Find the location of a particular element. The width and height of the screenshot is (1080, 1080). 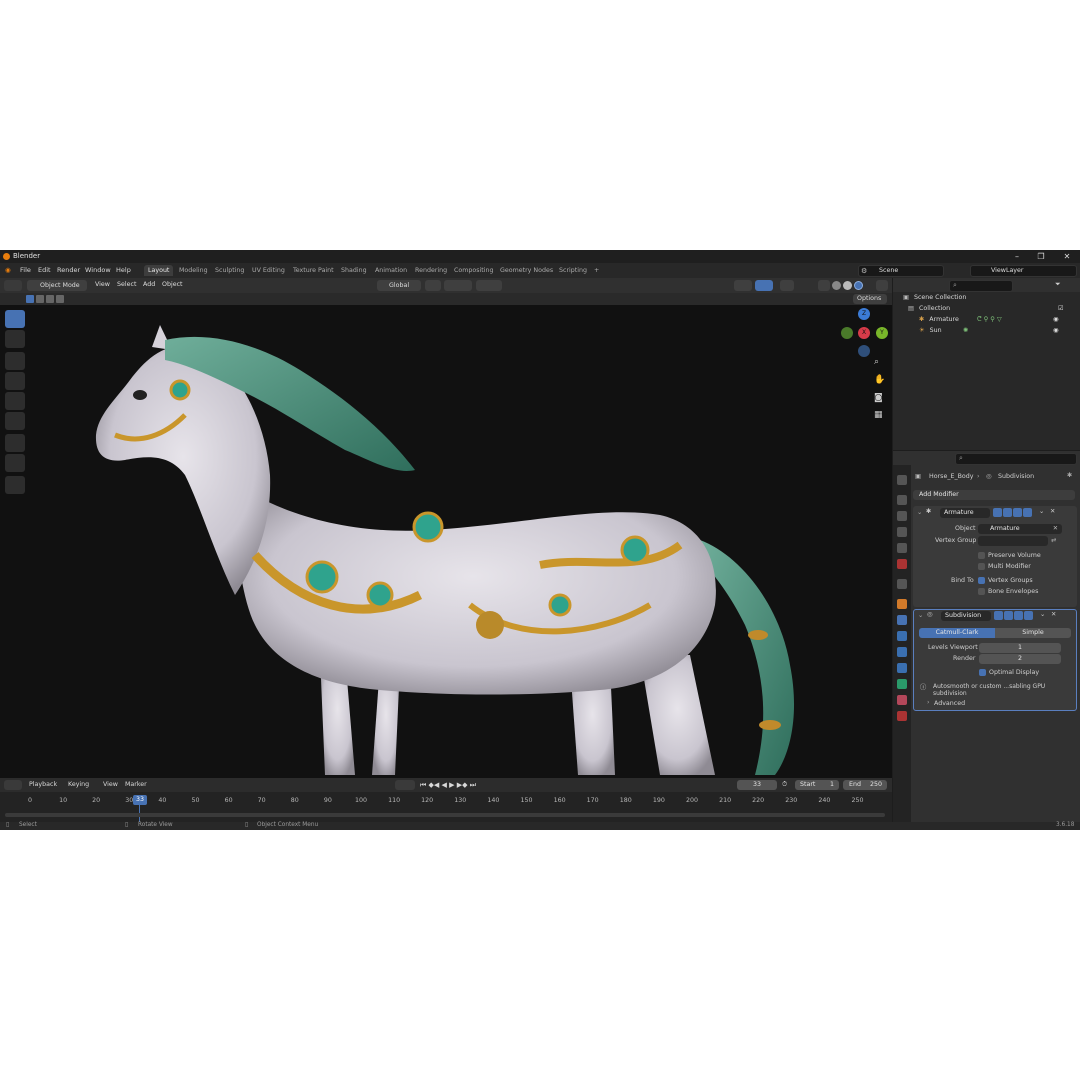

select-mode-new-icon is located at coordinates (30, 299).